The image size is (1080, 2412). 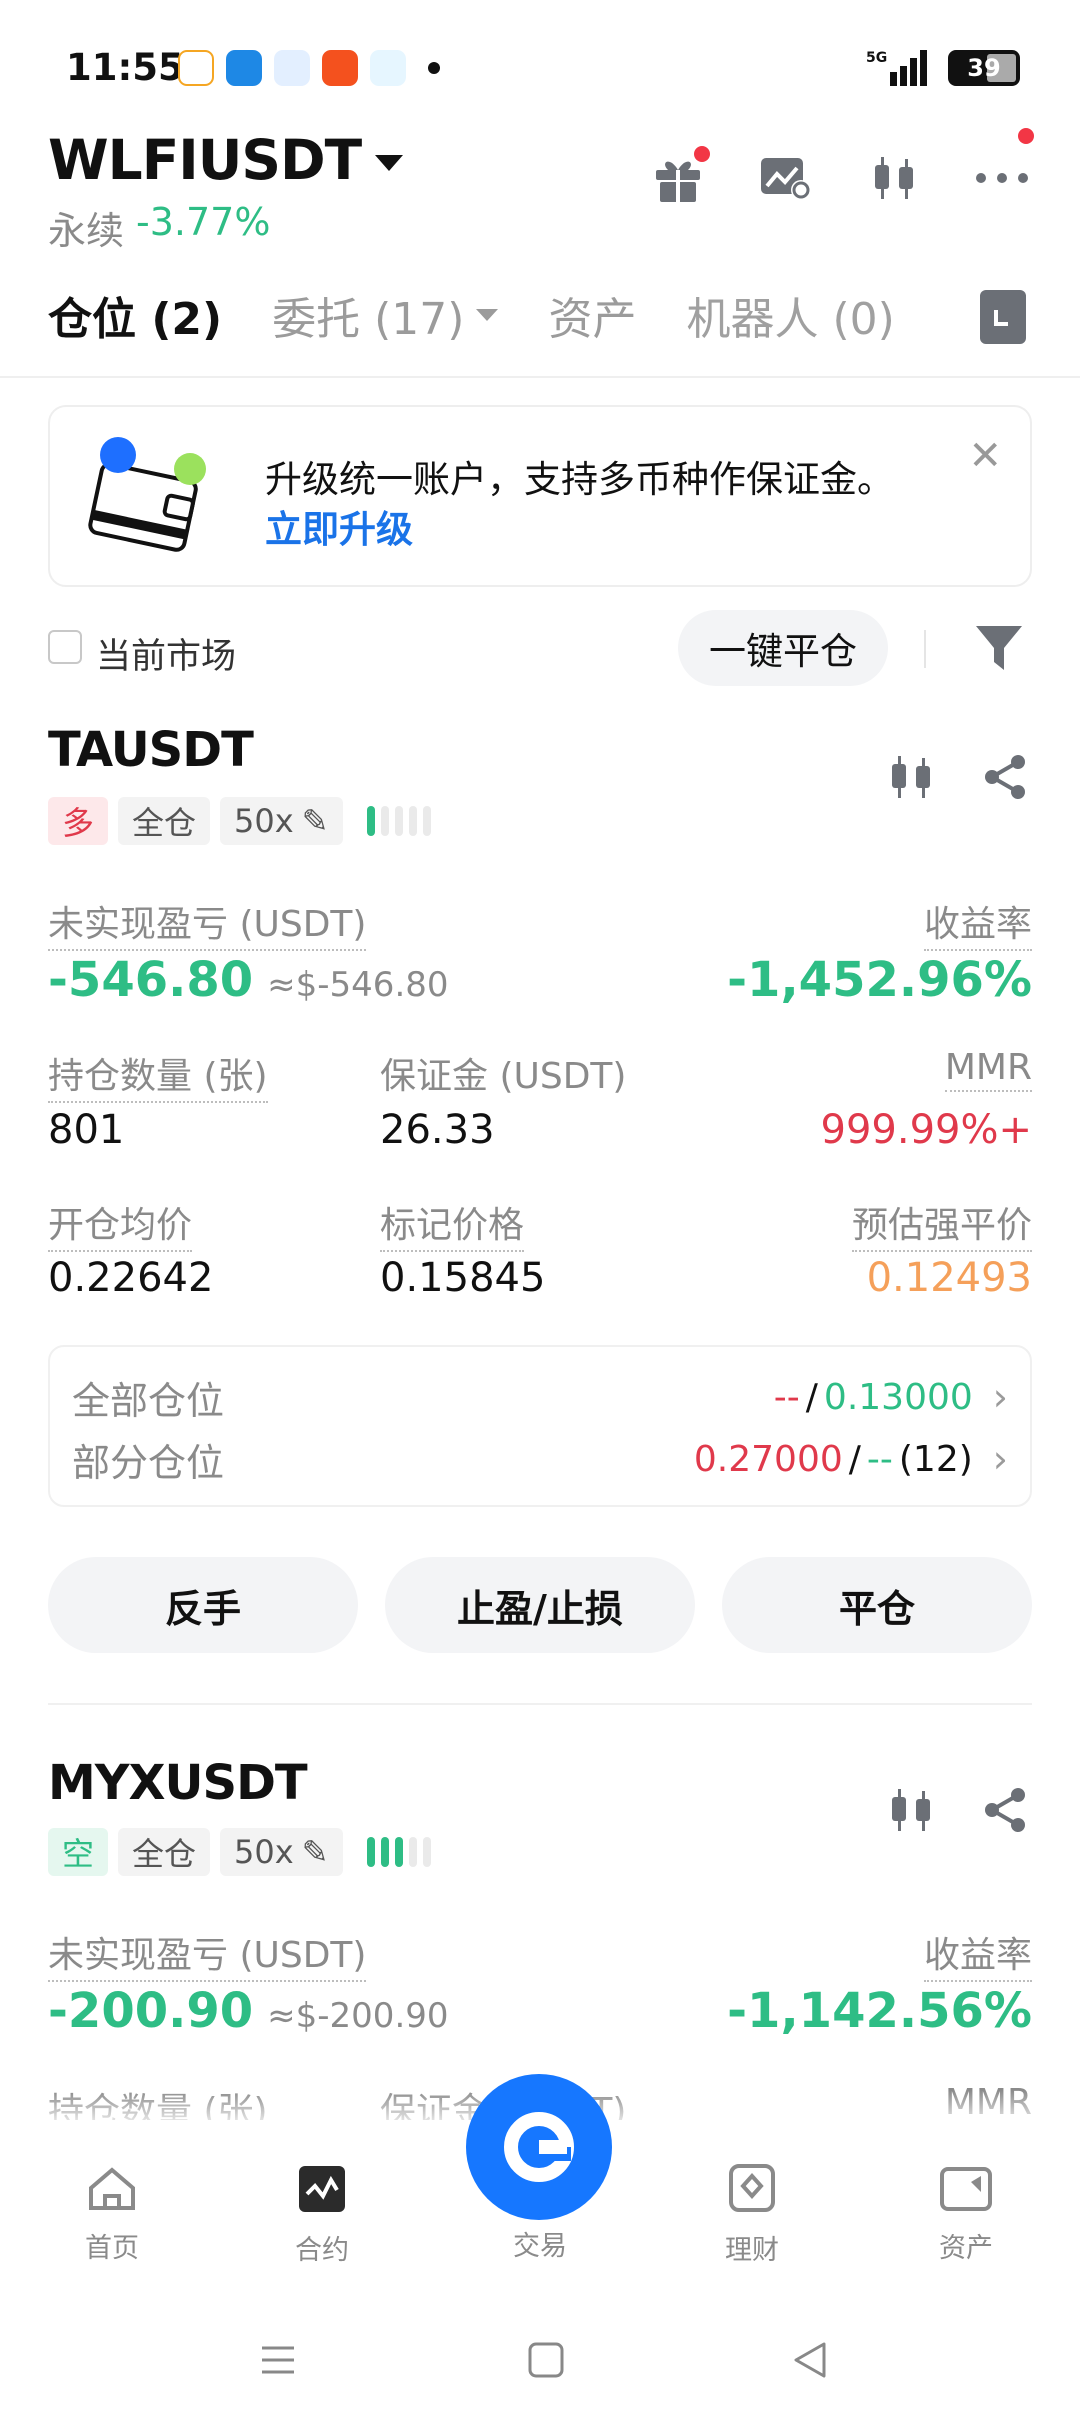 What do you see at coordinates (786, 178) in the screenshot?
I see `chart-settings-icon` at bounding box center [786, 178].